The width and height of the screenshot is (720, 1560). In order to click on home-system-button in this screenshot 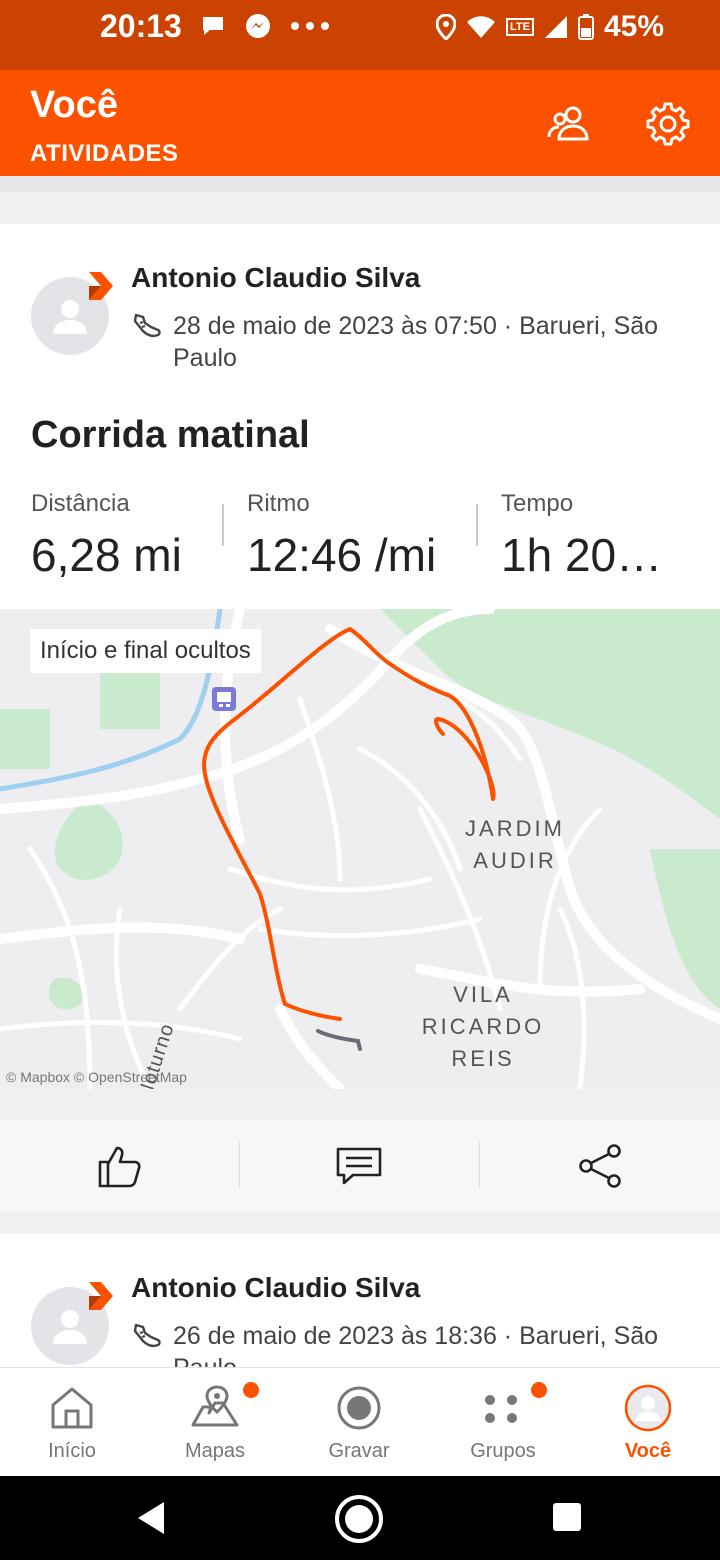, I will do `click(359, 1519)`.